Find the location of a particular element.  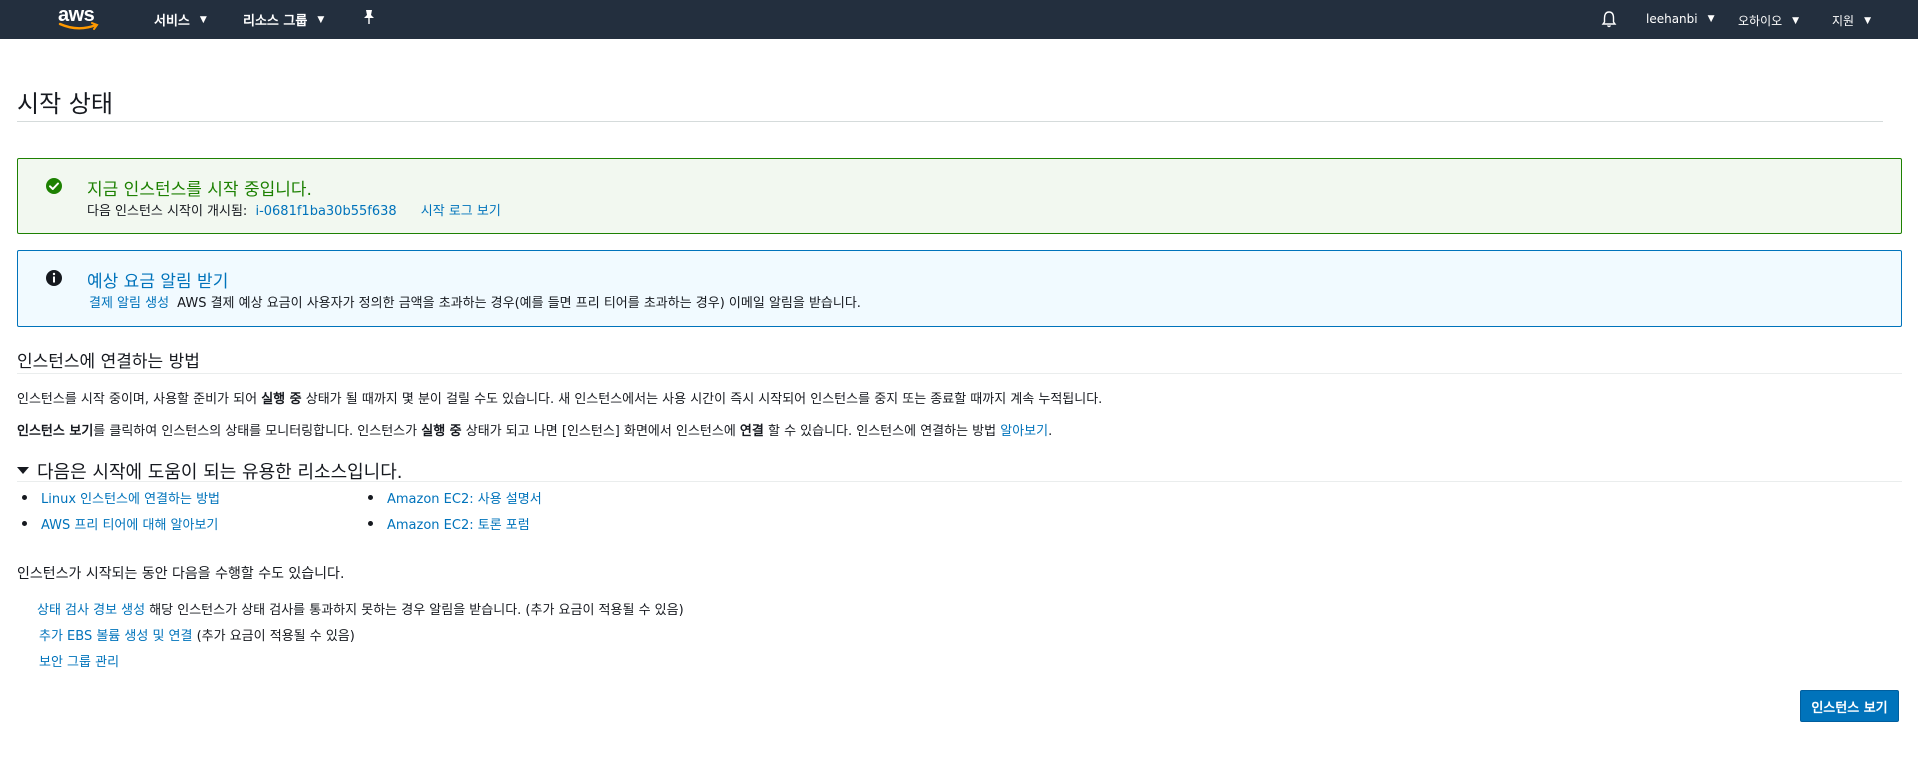

p2-running-bold: 실행 중 is located at coordinates (441, 431).